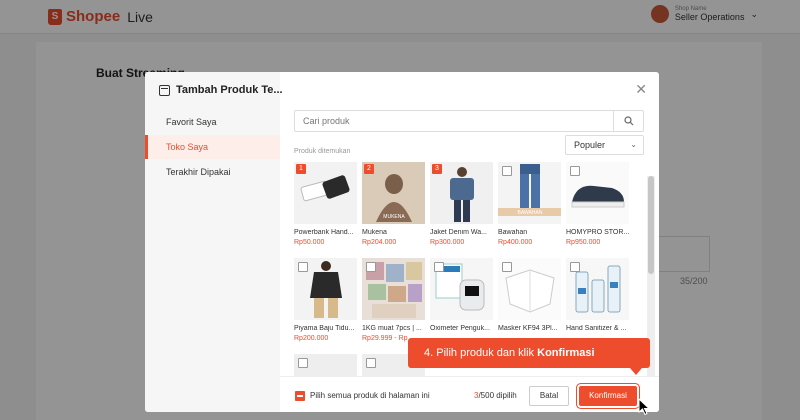 This screenshot has height=420, width=800. I want to click on product-image: BAWAHAN, so click(529, 193).